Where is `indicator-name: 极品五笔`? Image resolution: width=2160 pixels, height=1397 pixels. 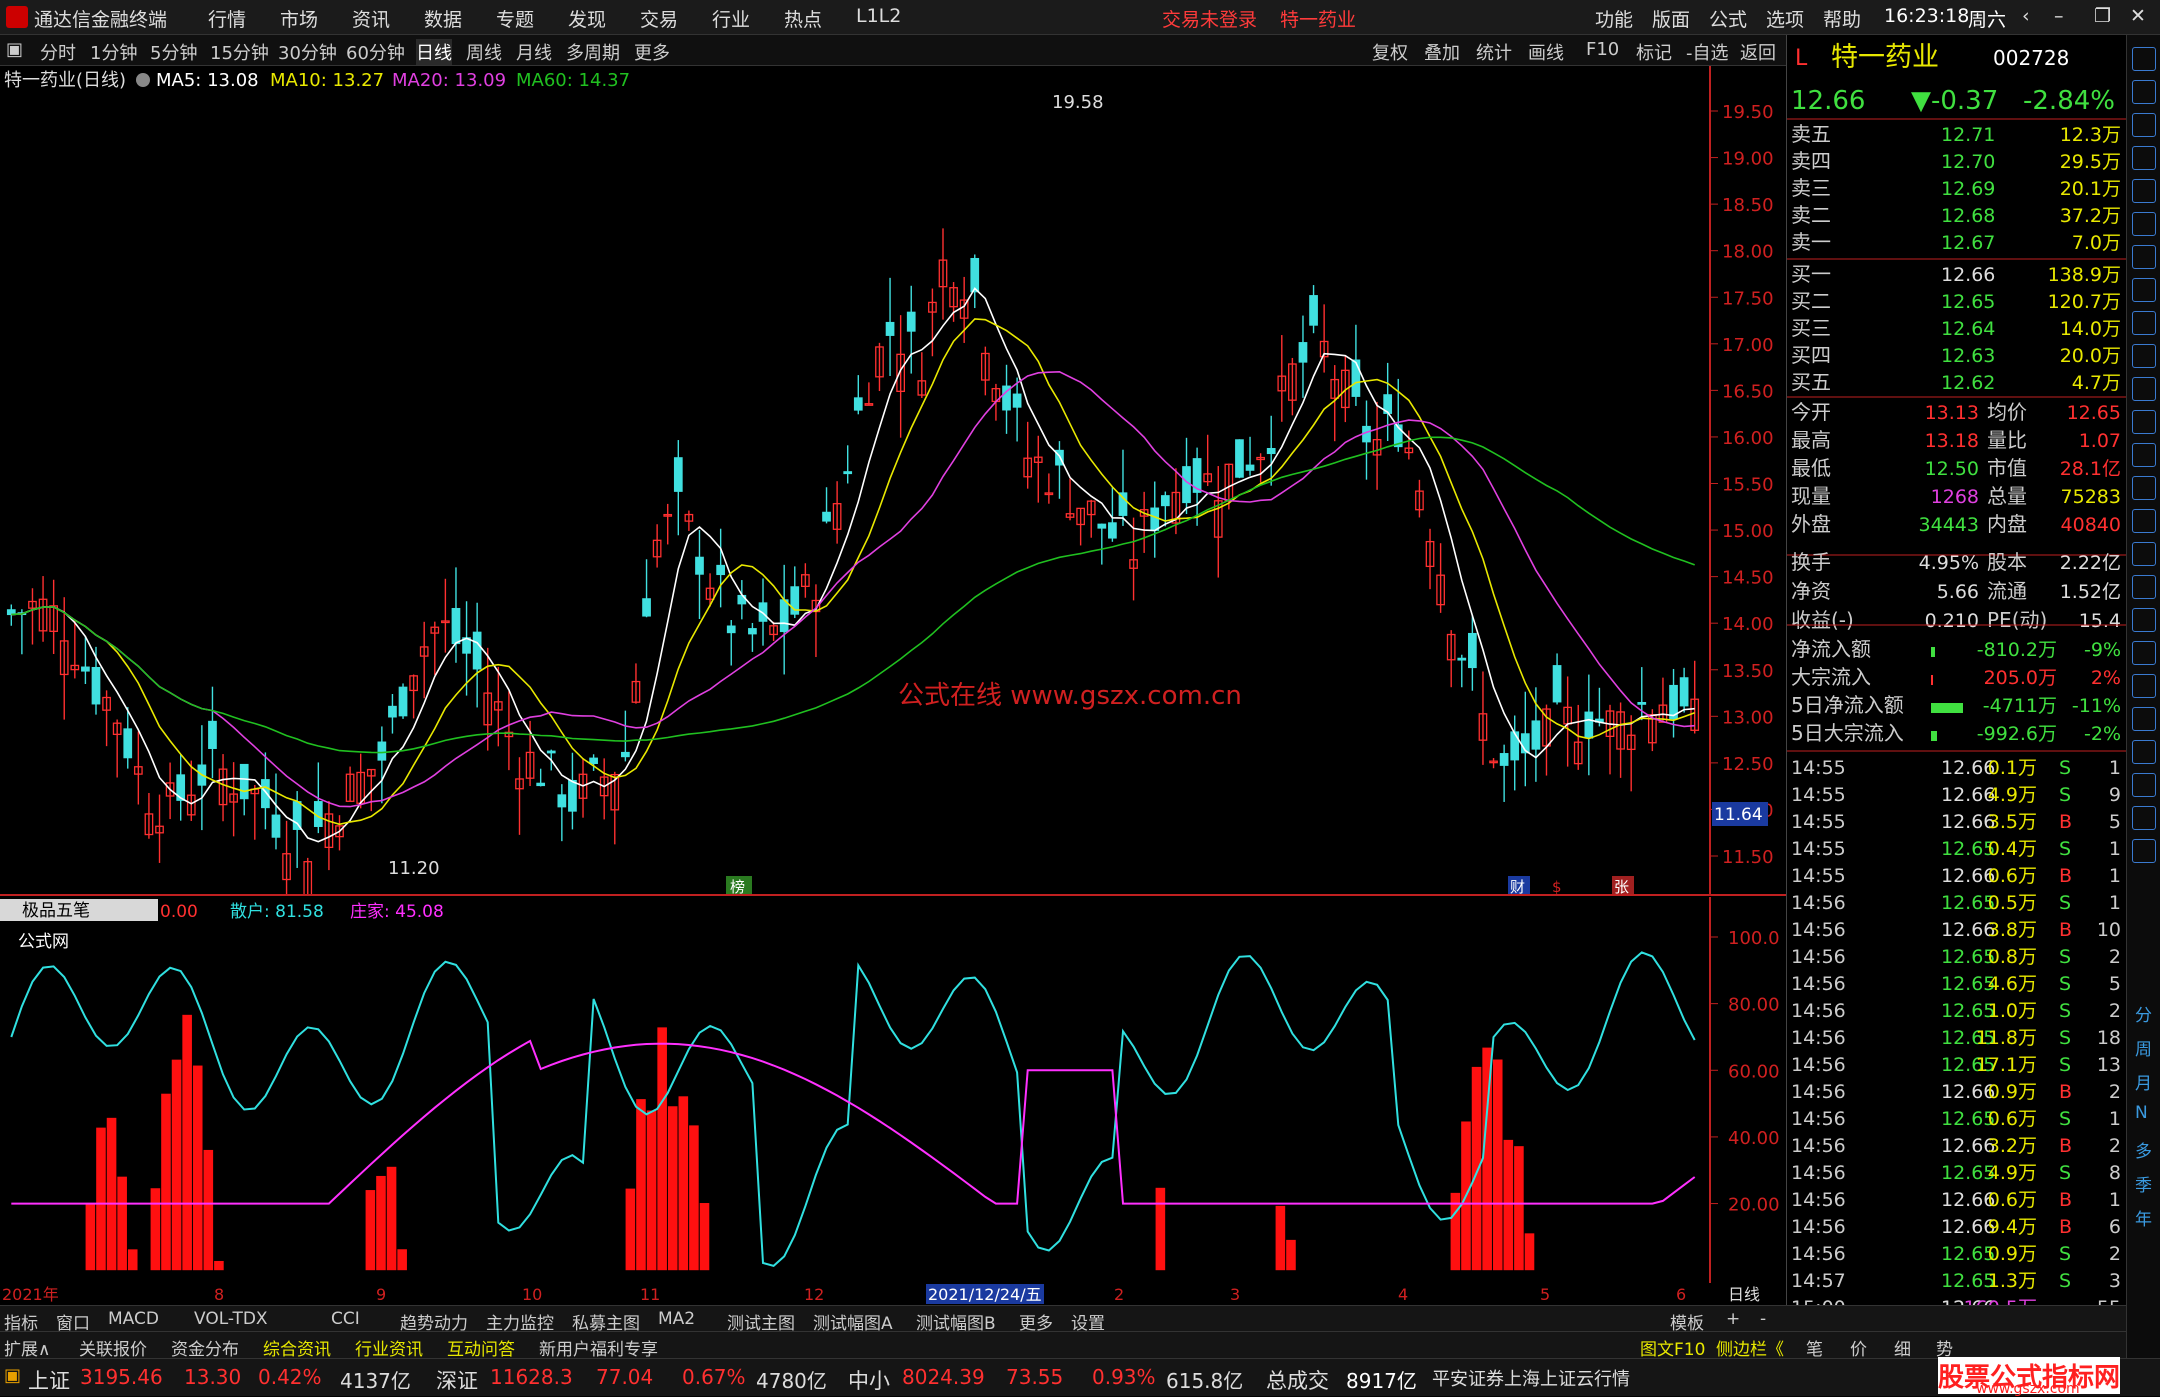
indicator-name: 极品五笔 is located at coordinates (56, 911).